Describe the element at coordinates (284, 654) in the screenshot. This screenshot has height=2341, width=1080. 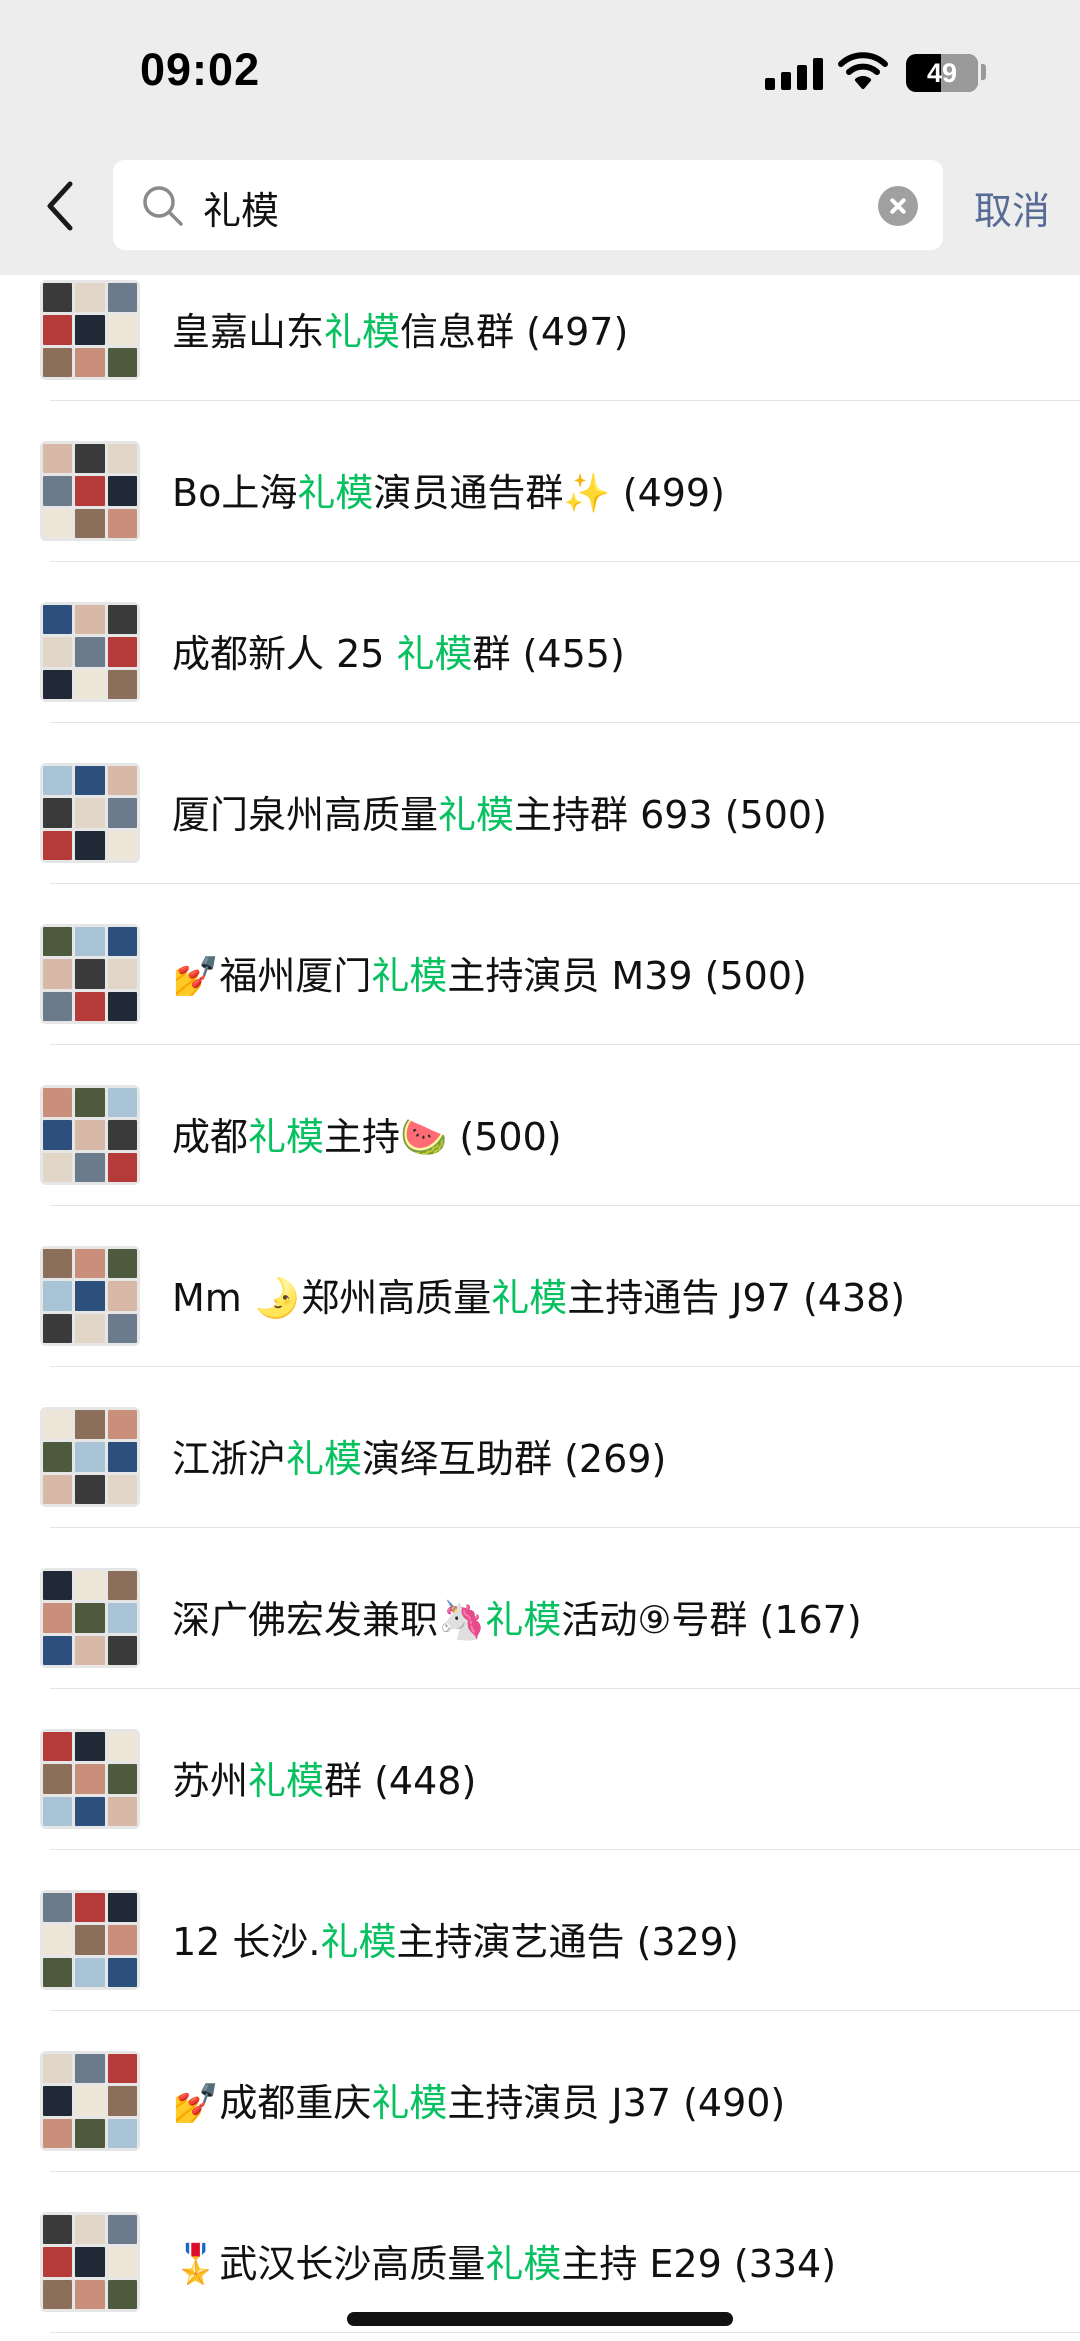
I see `group-name-prefix: 成都新人 25` at that location.